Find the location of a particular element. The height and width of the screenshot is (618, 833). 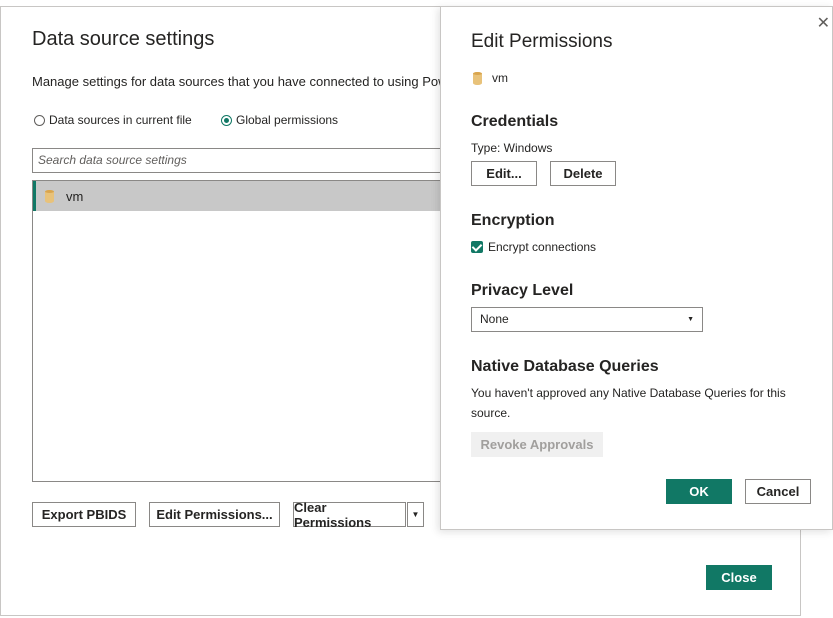

search-input: Search data source settings is located at coordinates (252, 160).